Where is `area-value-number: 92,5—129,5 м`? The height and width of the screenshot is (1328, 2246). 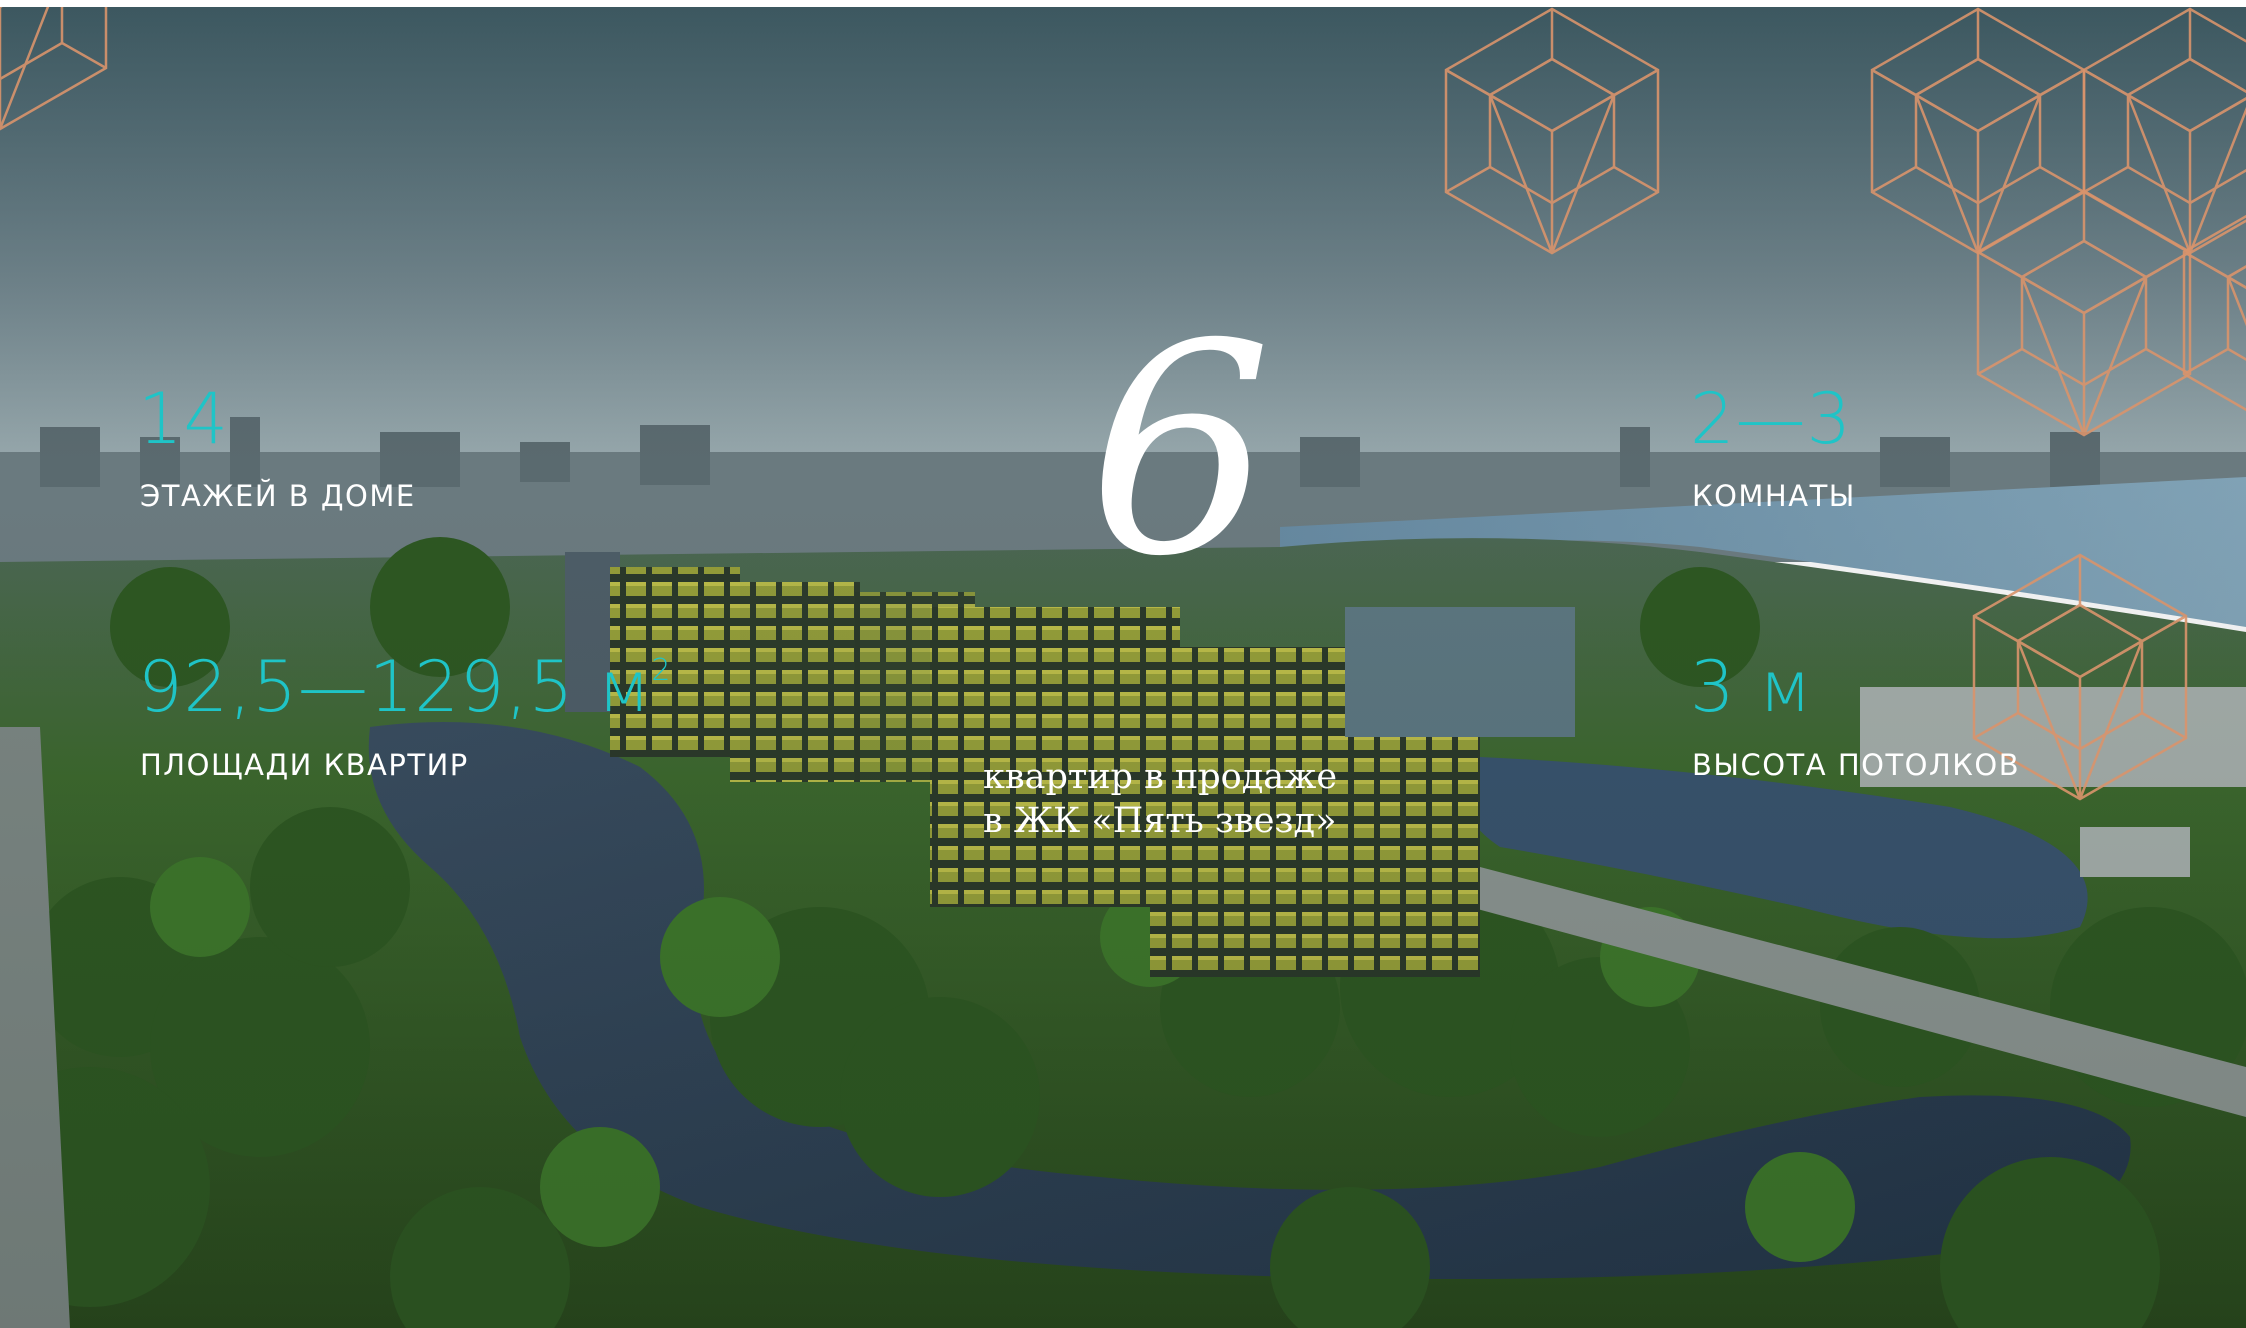
area-value-number: 92,5—129,5 м is located at coordinates (395, 687).